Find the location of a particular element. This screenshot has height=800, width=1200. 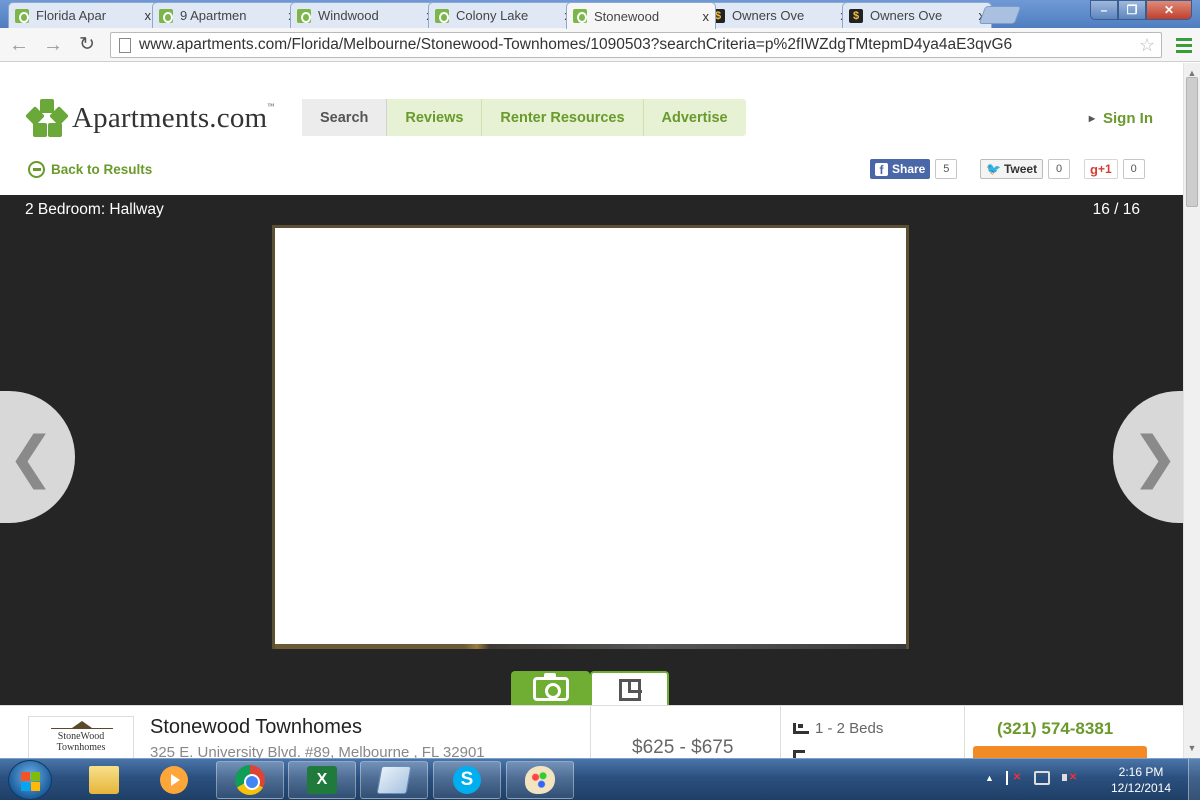

tab-photos is located at coordinates (550, 689).